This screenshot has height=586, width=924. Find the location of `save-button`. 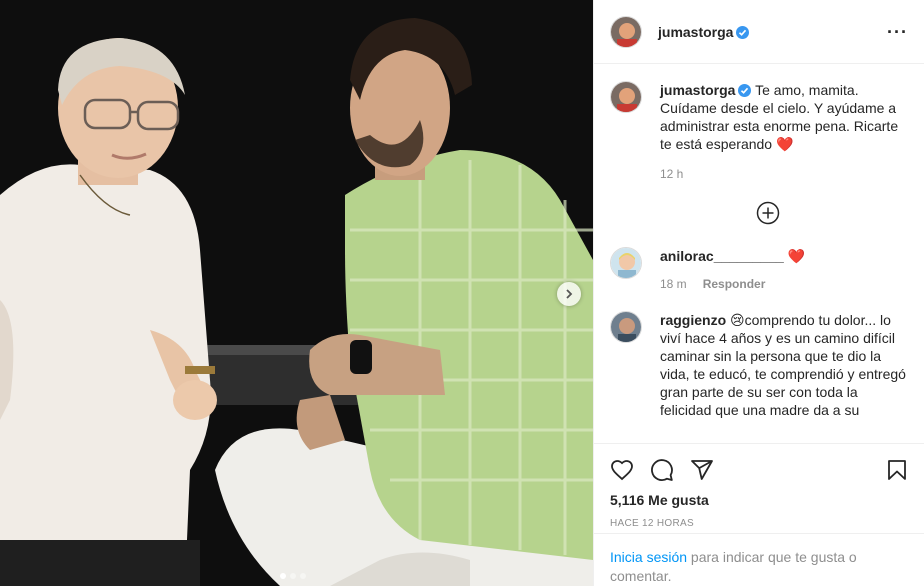

save-button is located at coordinates (897, 470).